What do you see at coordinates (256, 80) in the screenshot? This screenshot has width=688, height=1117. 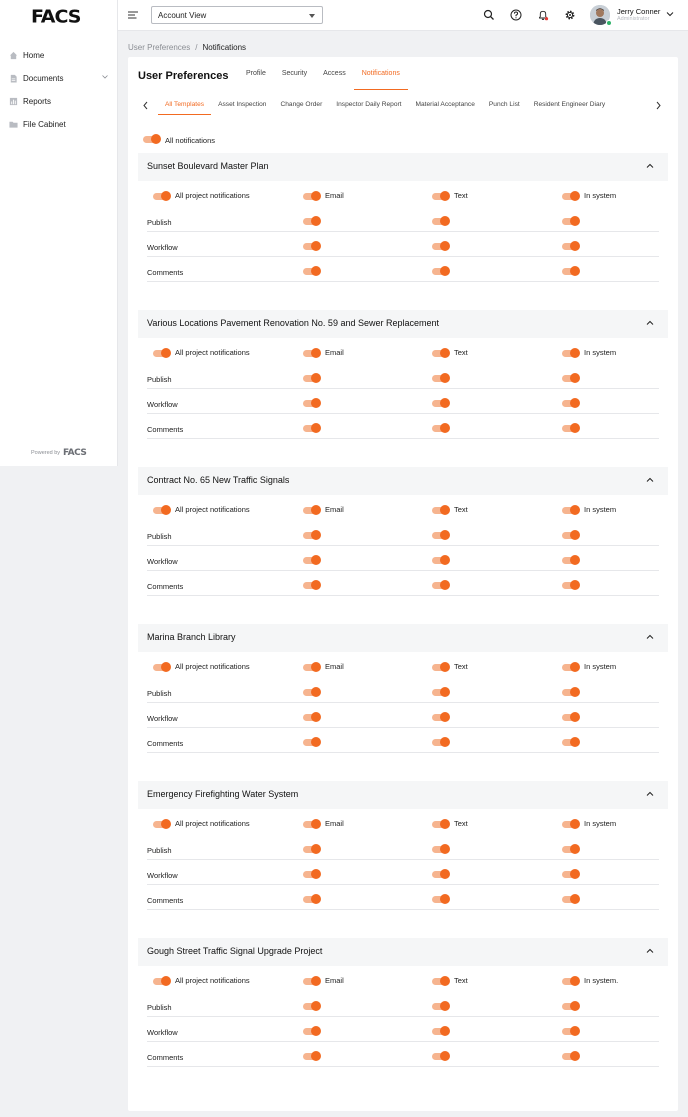 I see `tab-profile: Profile` at bounding box center [256, 80].